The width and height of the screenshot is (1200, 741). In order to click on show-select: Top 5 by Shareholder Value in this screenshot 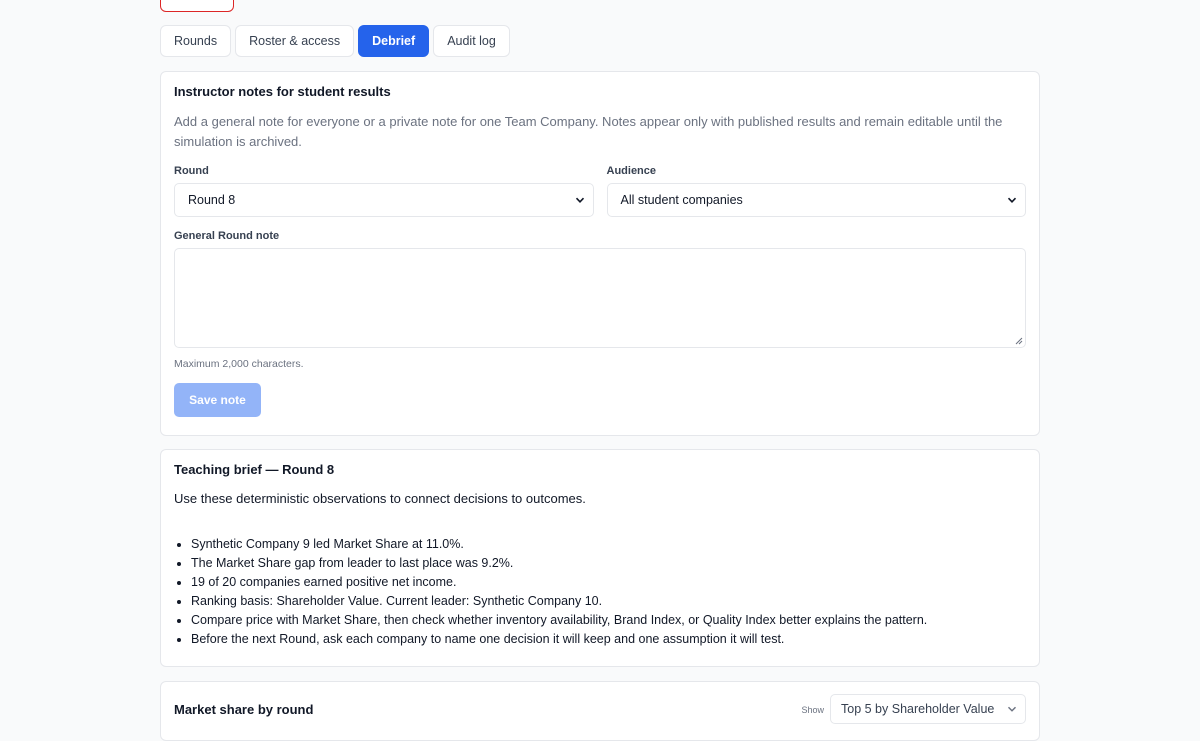, I will do `click(928, 709)`.